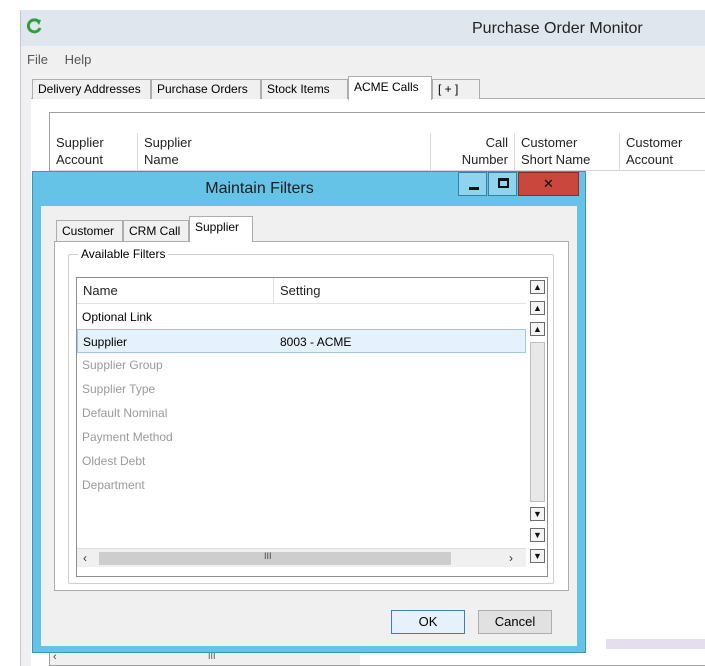 This screenshot has width=705, height=666. I want to click on vertical-scroll-track, so click(537, 422).